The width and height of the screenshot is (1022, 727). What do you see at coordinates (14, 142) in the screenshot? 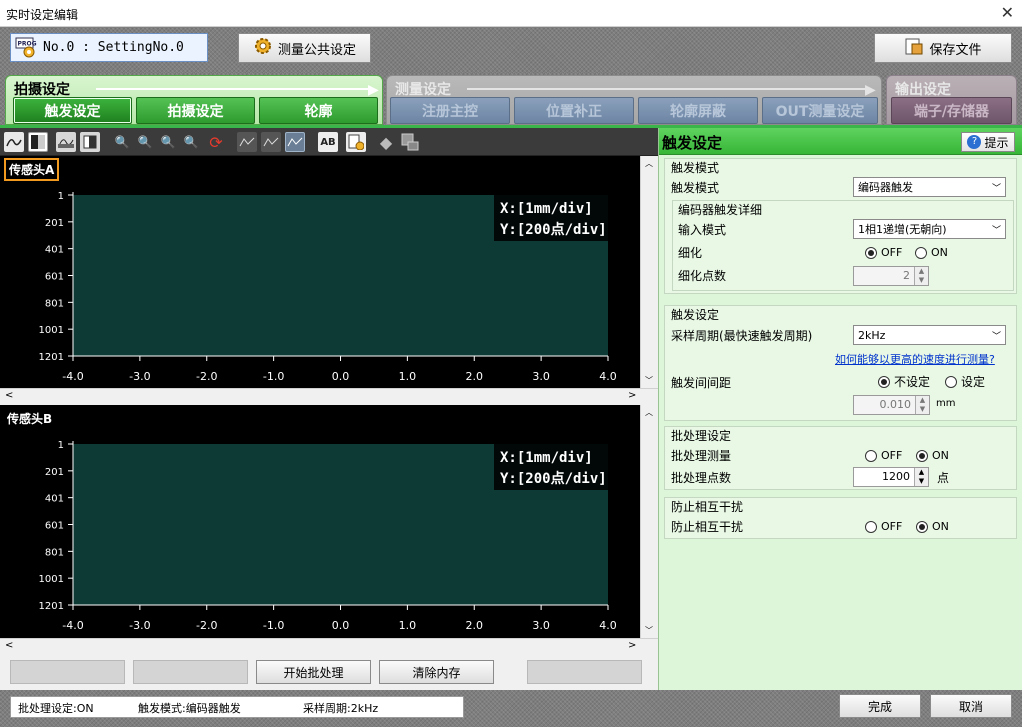
I see `profile-view-icon` at bounding box center [14, 142].